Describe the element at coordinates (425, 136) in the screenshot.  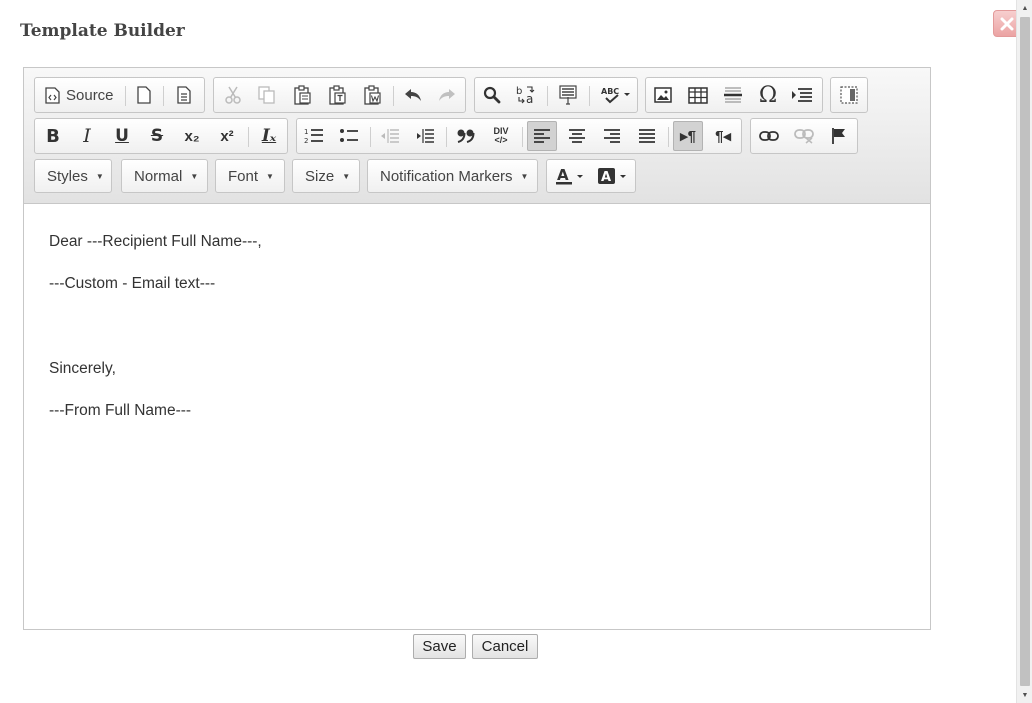
I see `indent-button` at that location.